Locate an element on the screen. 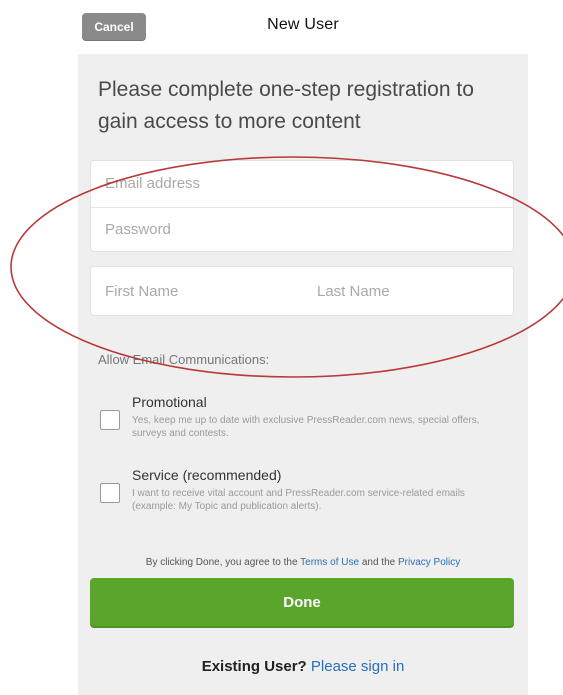 This screenshot has width=563, height=695. email-placeholder: Email address is located at coordinates (153, 183).